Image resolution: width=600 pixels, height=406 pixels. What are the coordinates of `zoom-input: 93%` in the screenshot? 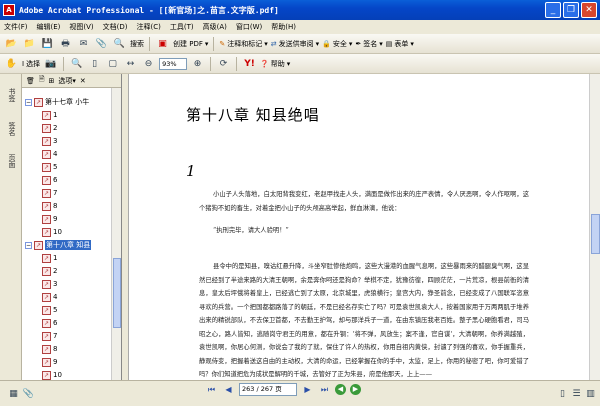 It's located at (173, 63).